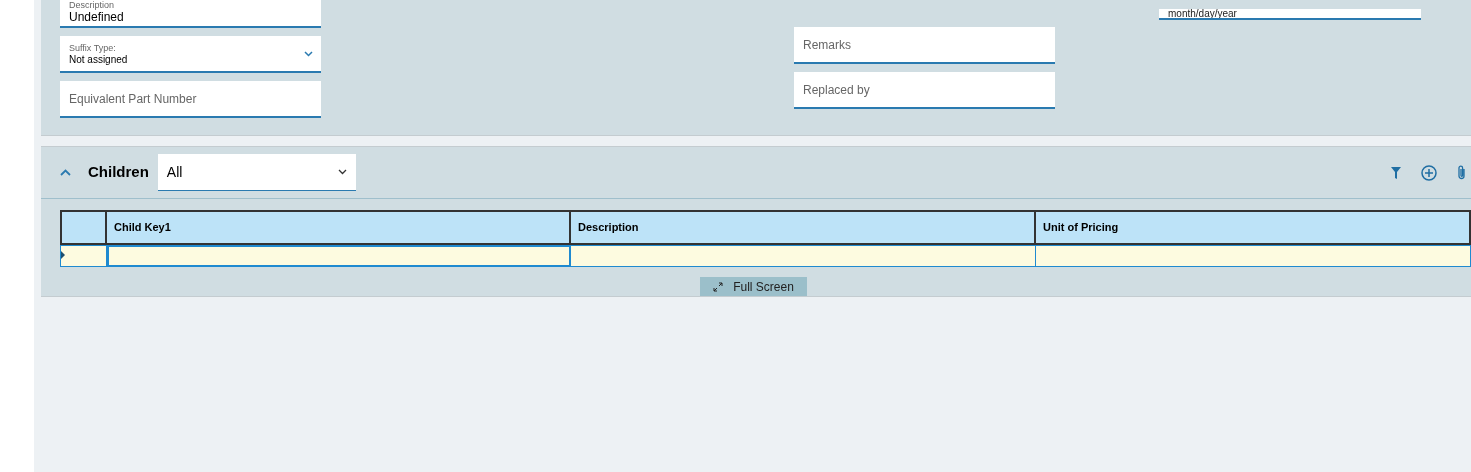 Image resolution: width=1471 pixels, height=472 pixels. Describe the element at coordinates (339, 227) in the screenshot. I see `column-header: Child Key1` at that location.